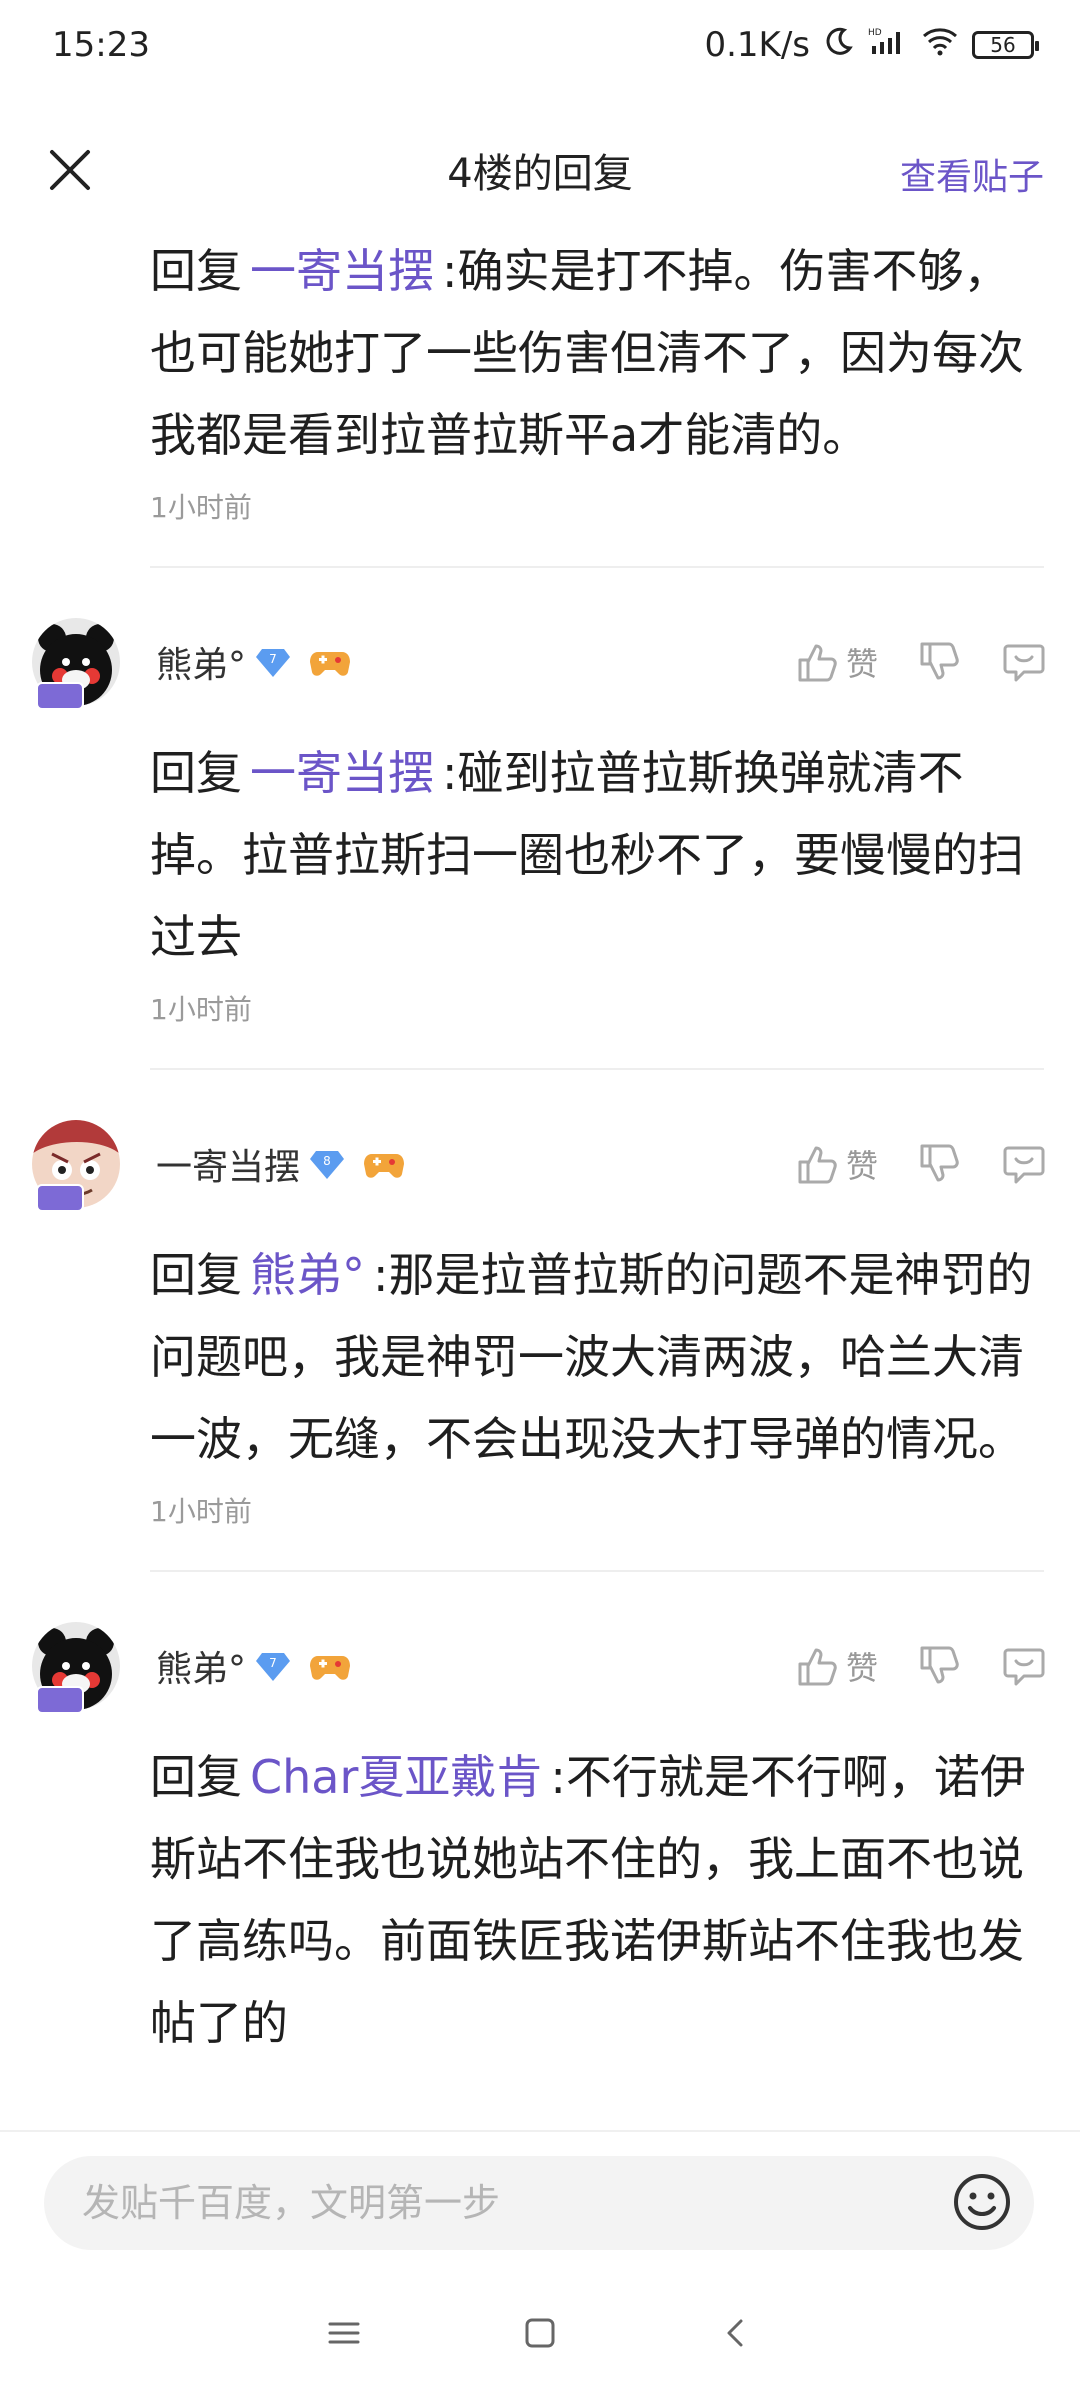 The width and height of the screenshot is (1080, 2400). I want to click on status-icons: 0.1K/s HD 56, so click(871, 45).